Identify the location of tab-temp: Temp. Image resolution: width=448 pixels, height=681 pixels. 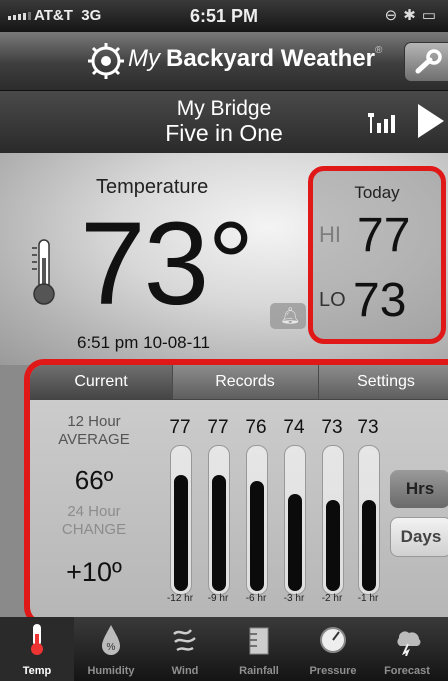
(37, 649).